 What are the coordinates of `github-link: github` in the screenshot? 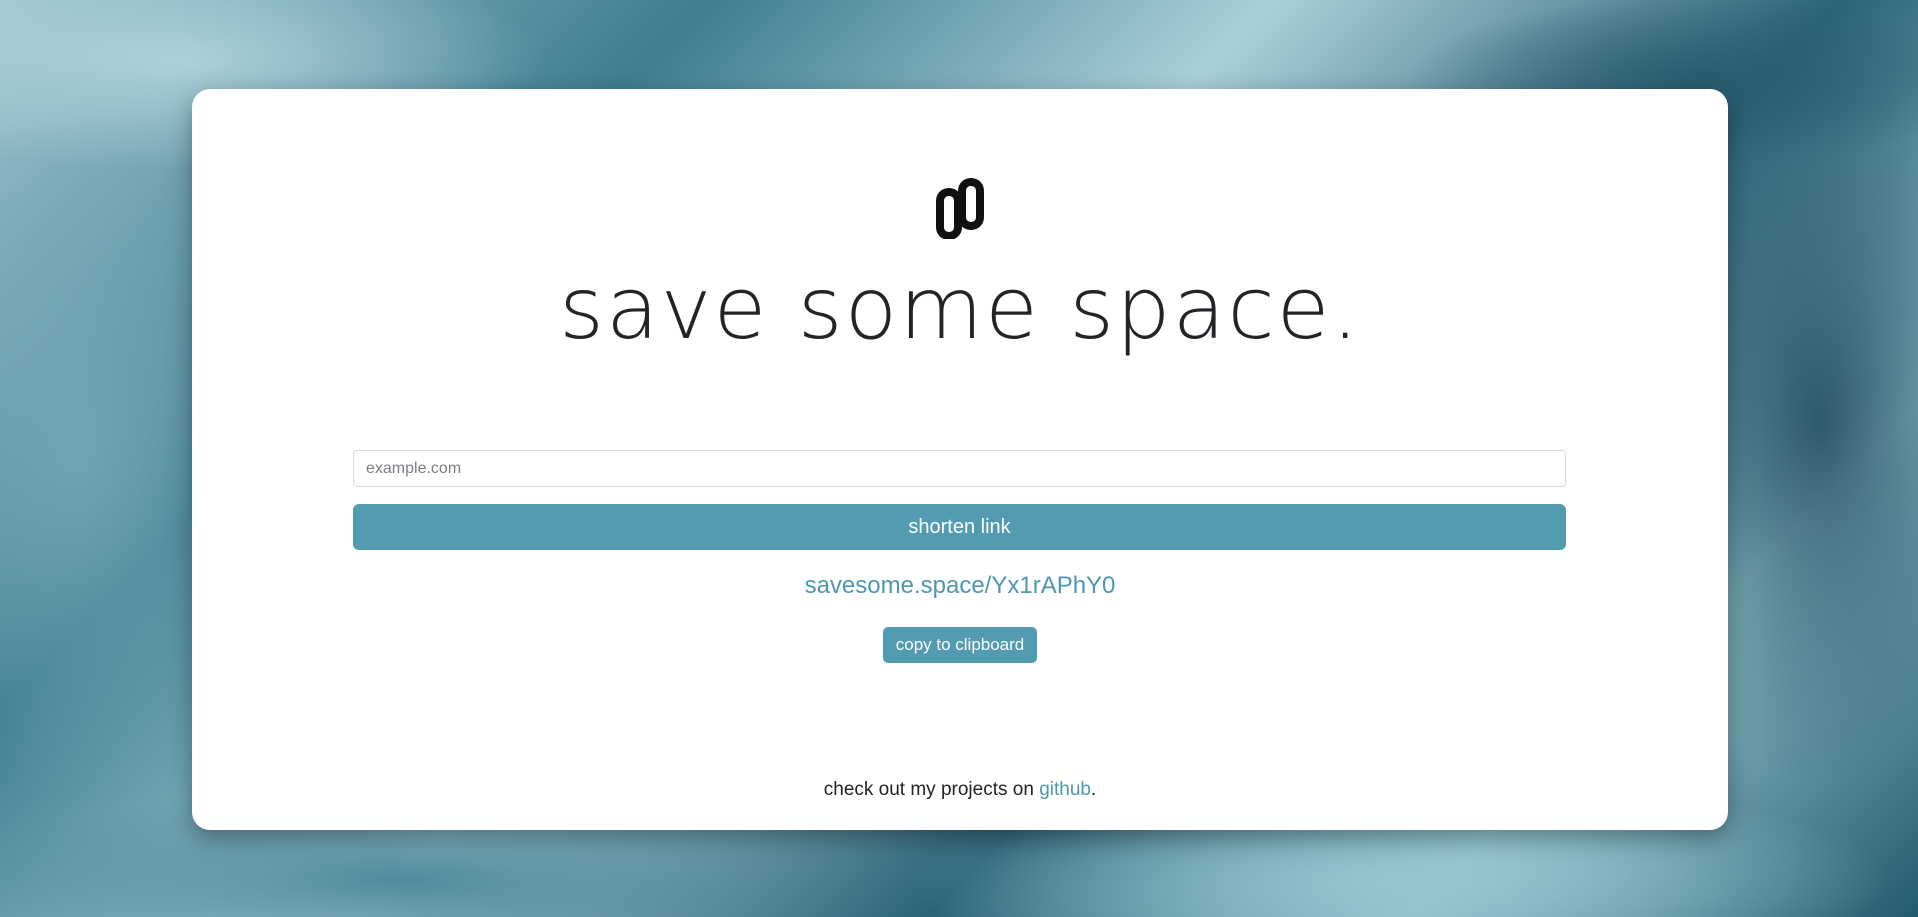 It's located at (1065, 789).